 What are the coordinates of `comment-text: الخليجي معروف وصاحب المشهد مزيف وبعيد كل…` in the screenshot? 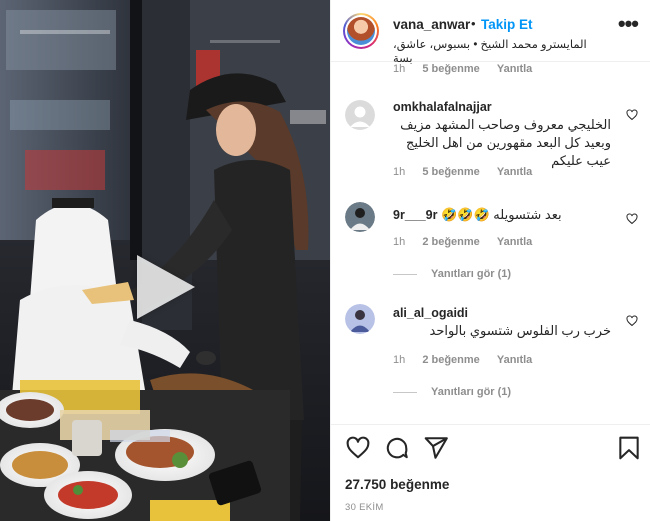 It's located at (505, 142).